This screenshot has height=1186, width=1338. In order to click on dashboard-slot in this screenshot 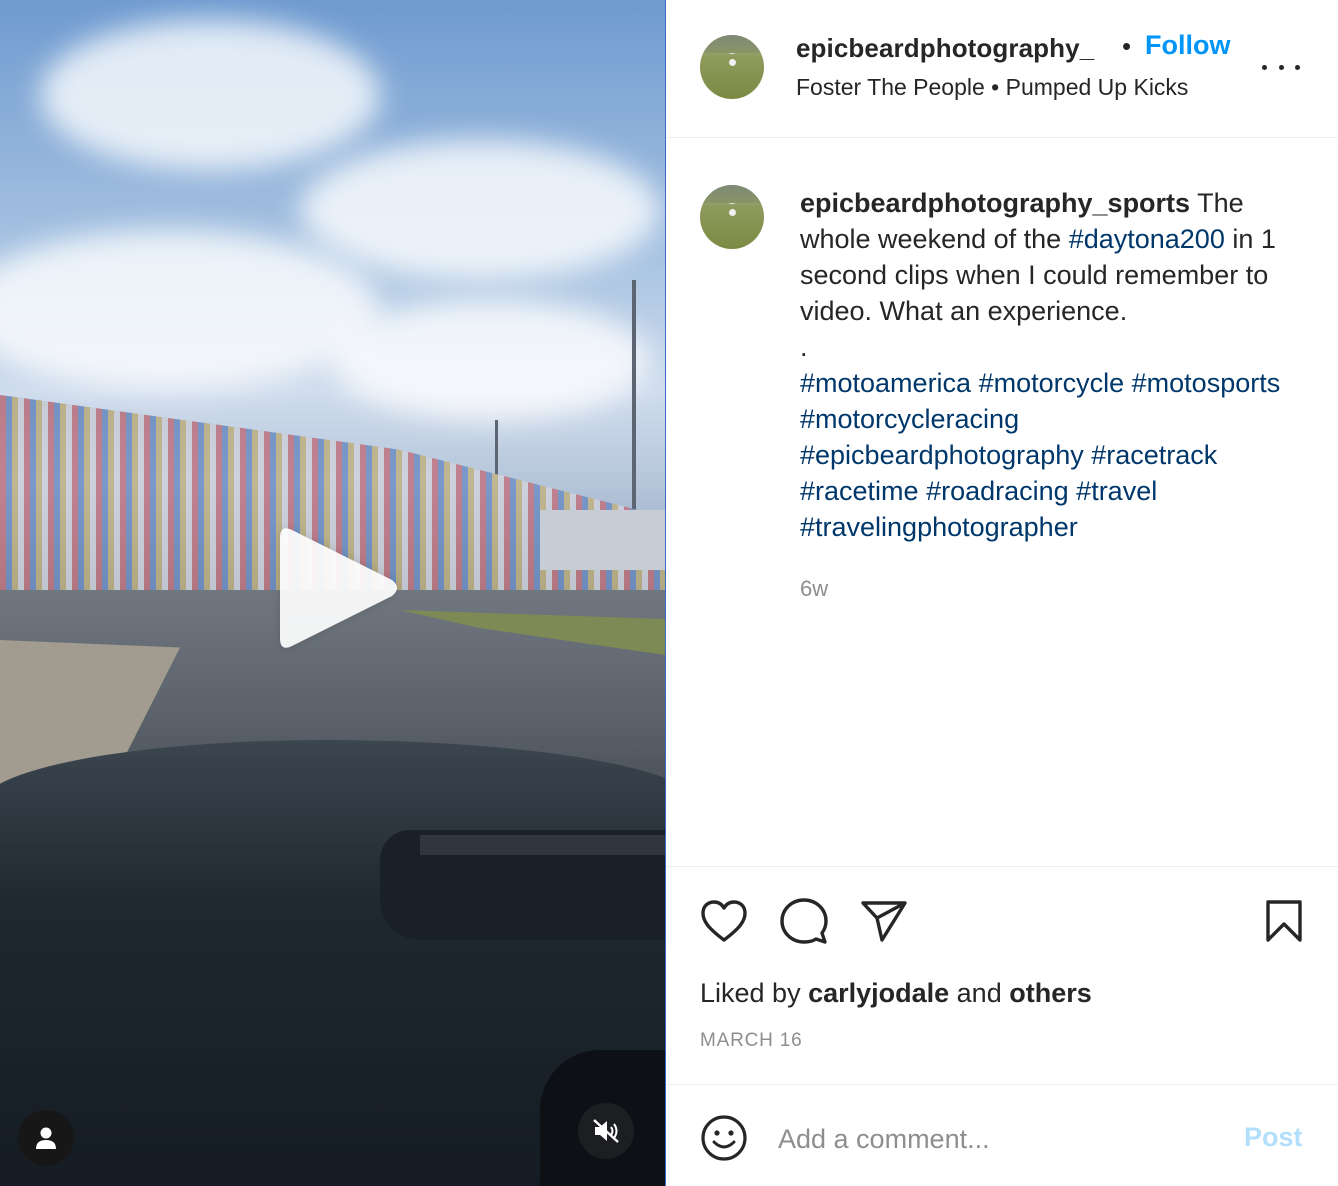, I will do `click(542, 845)`.